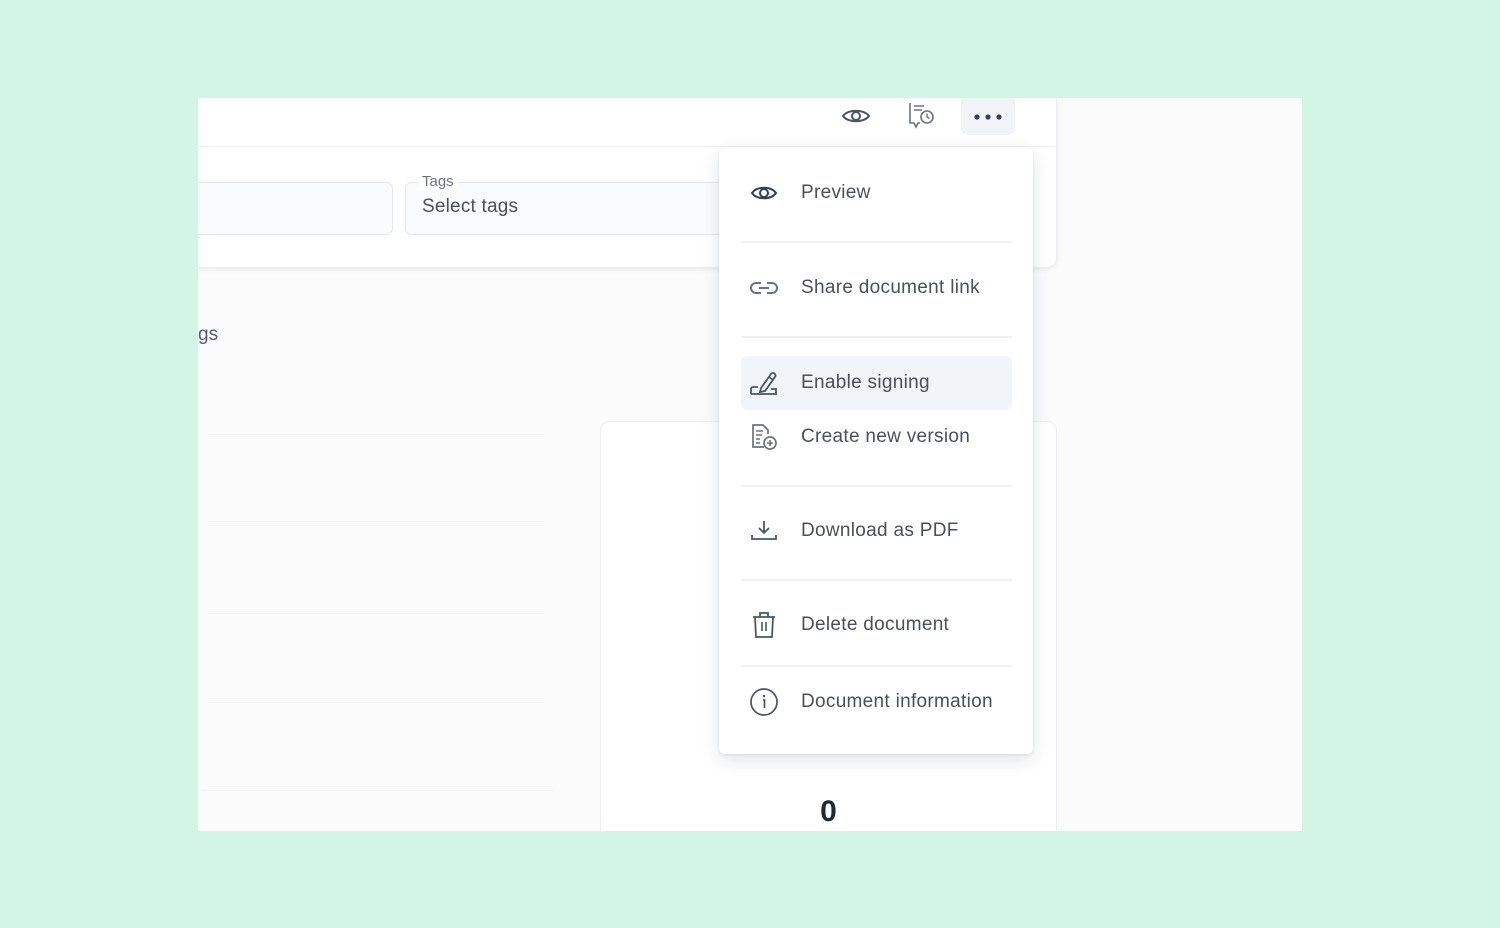 This screenshot has width=1500, height=928. What do you see at coordinates (764, 531) in the screenshot?
I see `download-icon` at bounding box center [764, 531].